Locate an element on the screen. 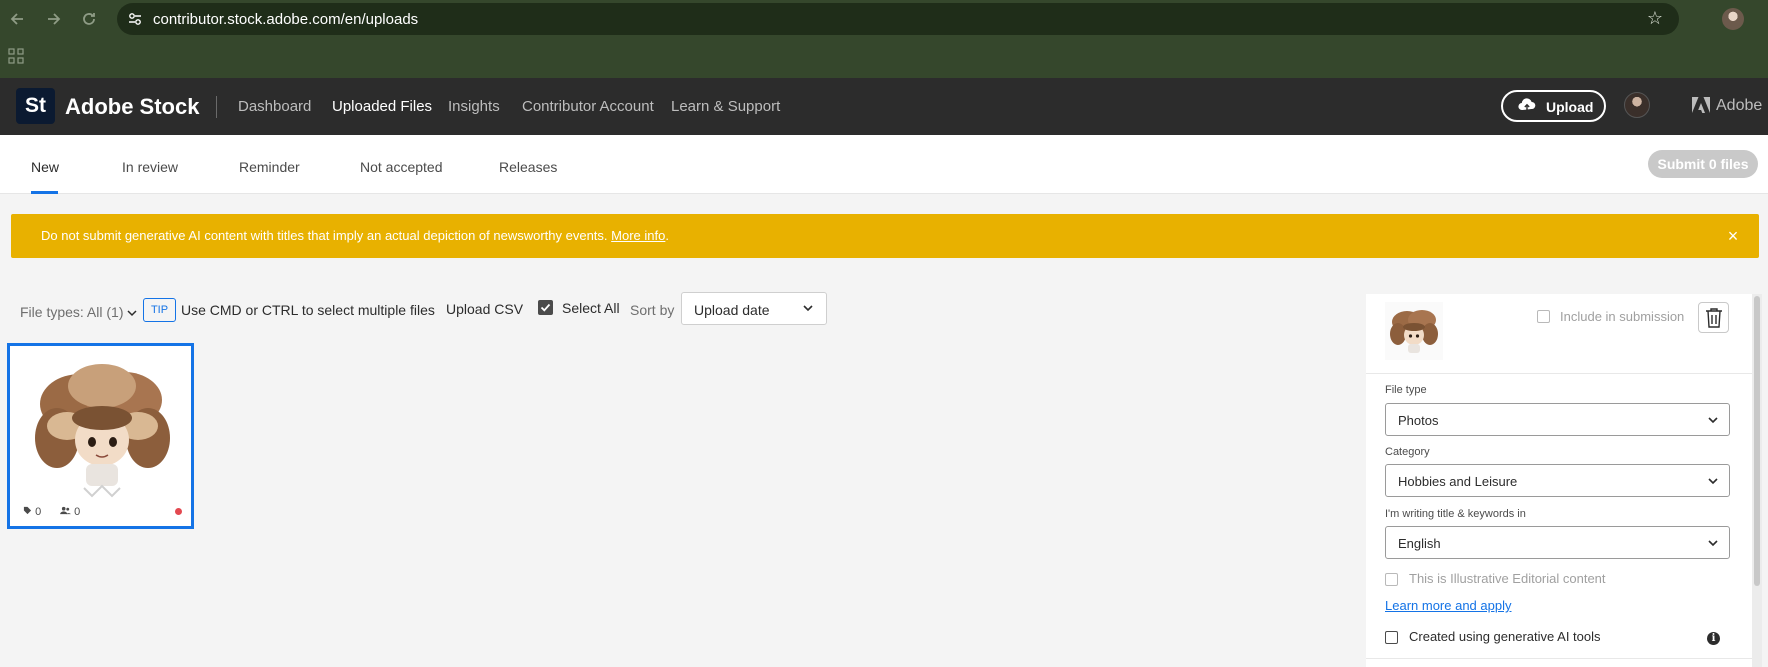 The image size is (1768, 667). cloud-upload-icon is located at coordinates (1527, 105).